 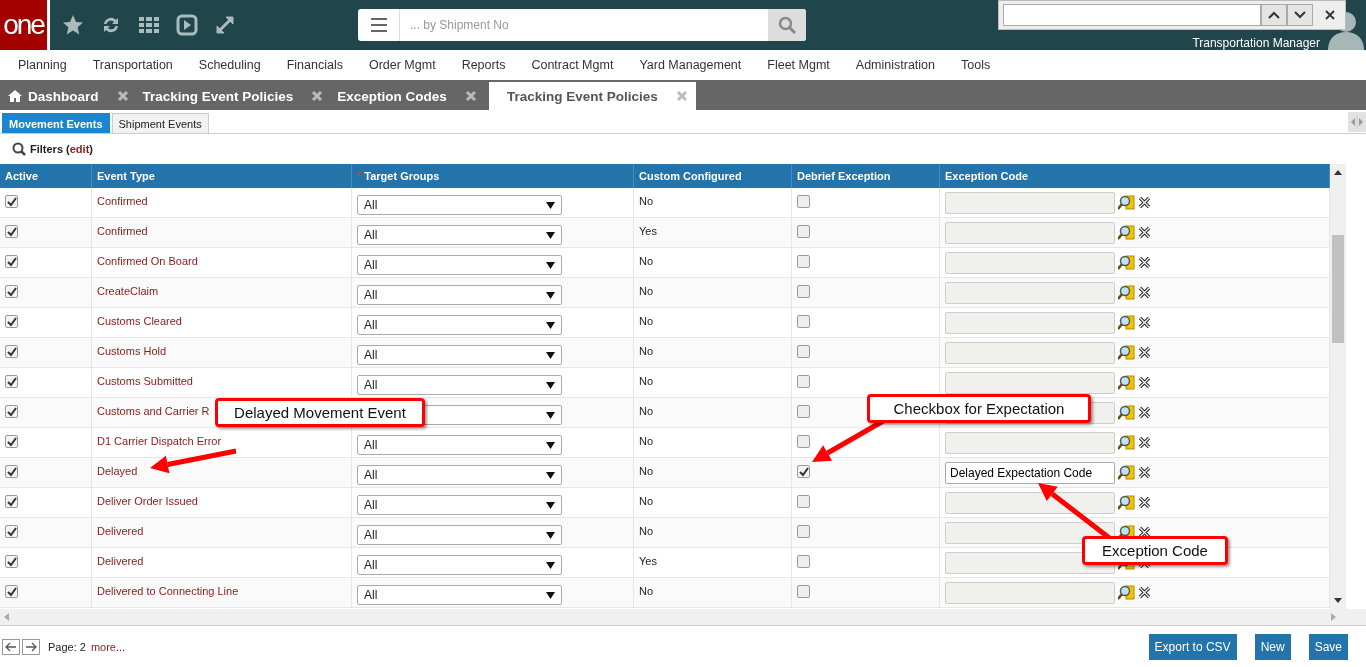 I want to click on table-cell: CreateClaim, so click(x=128, y=291).